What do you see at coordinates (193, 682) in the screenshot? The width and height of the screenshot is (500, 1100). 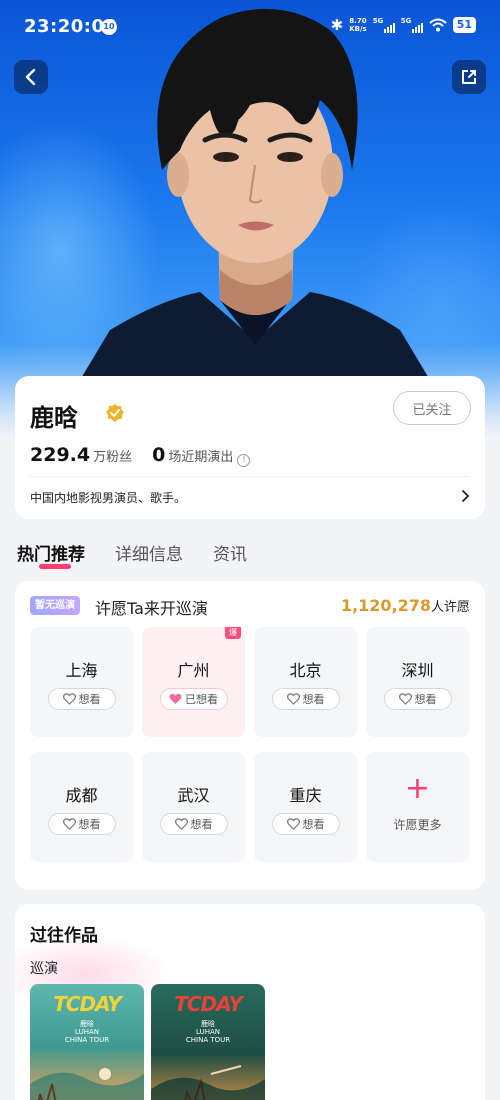 I see `city-tile-guangzhou: 爆 广州 已想看` at bounding box center [193, 682].